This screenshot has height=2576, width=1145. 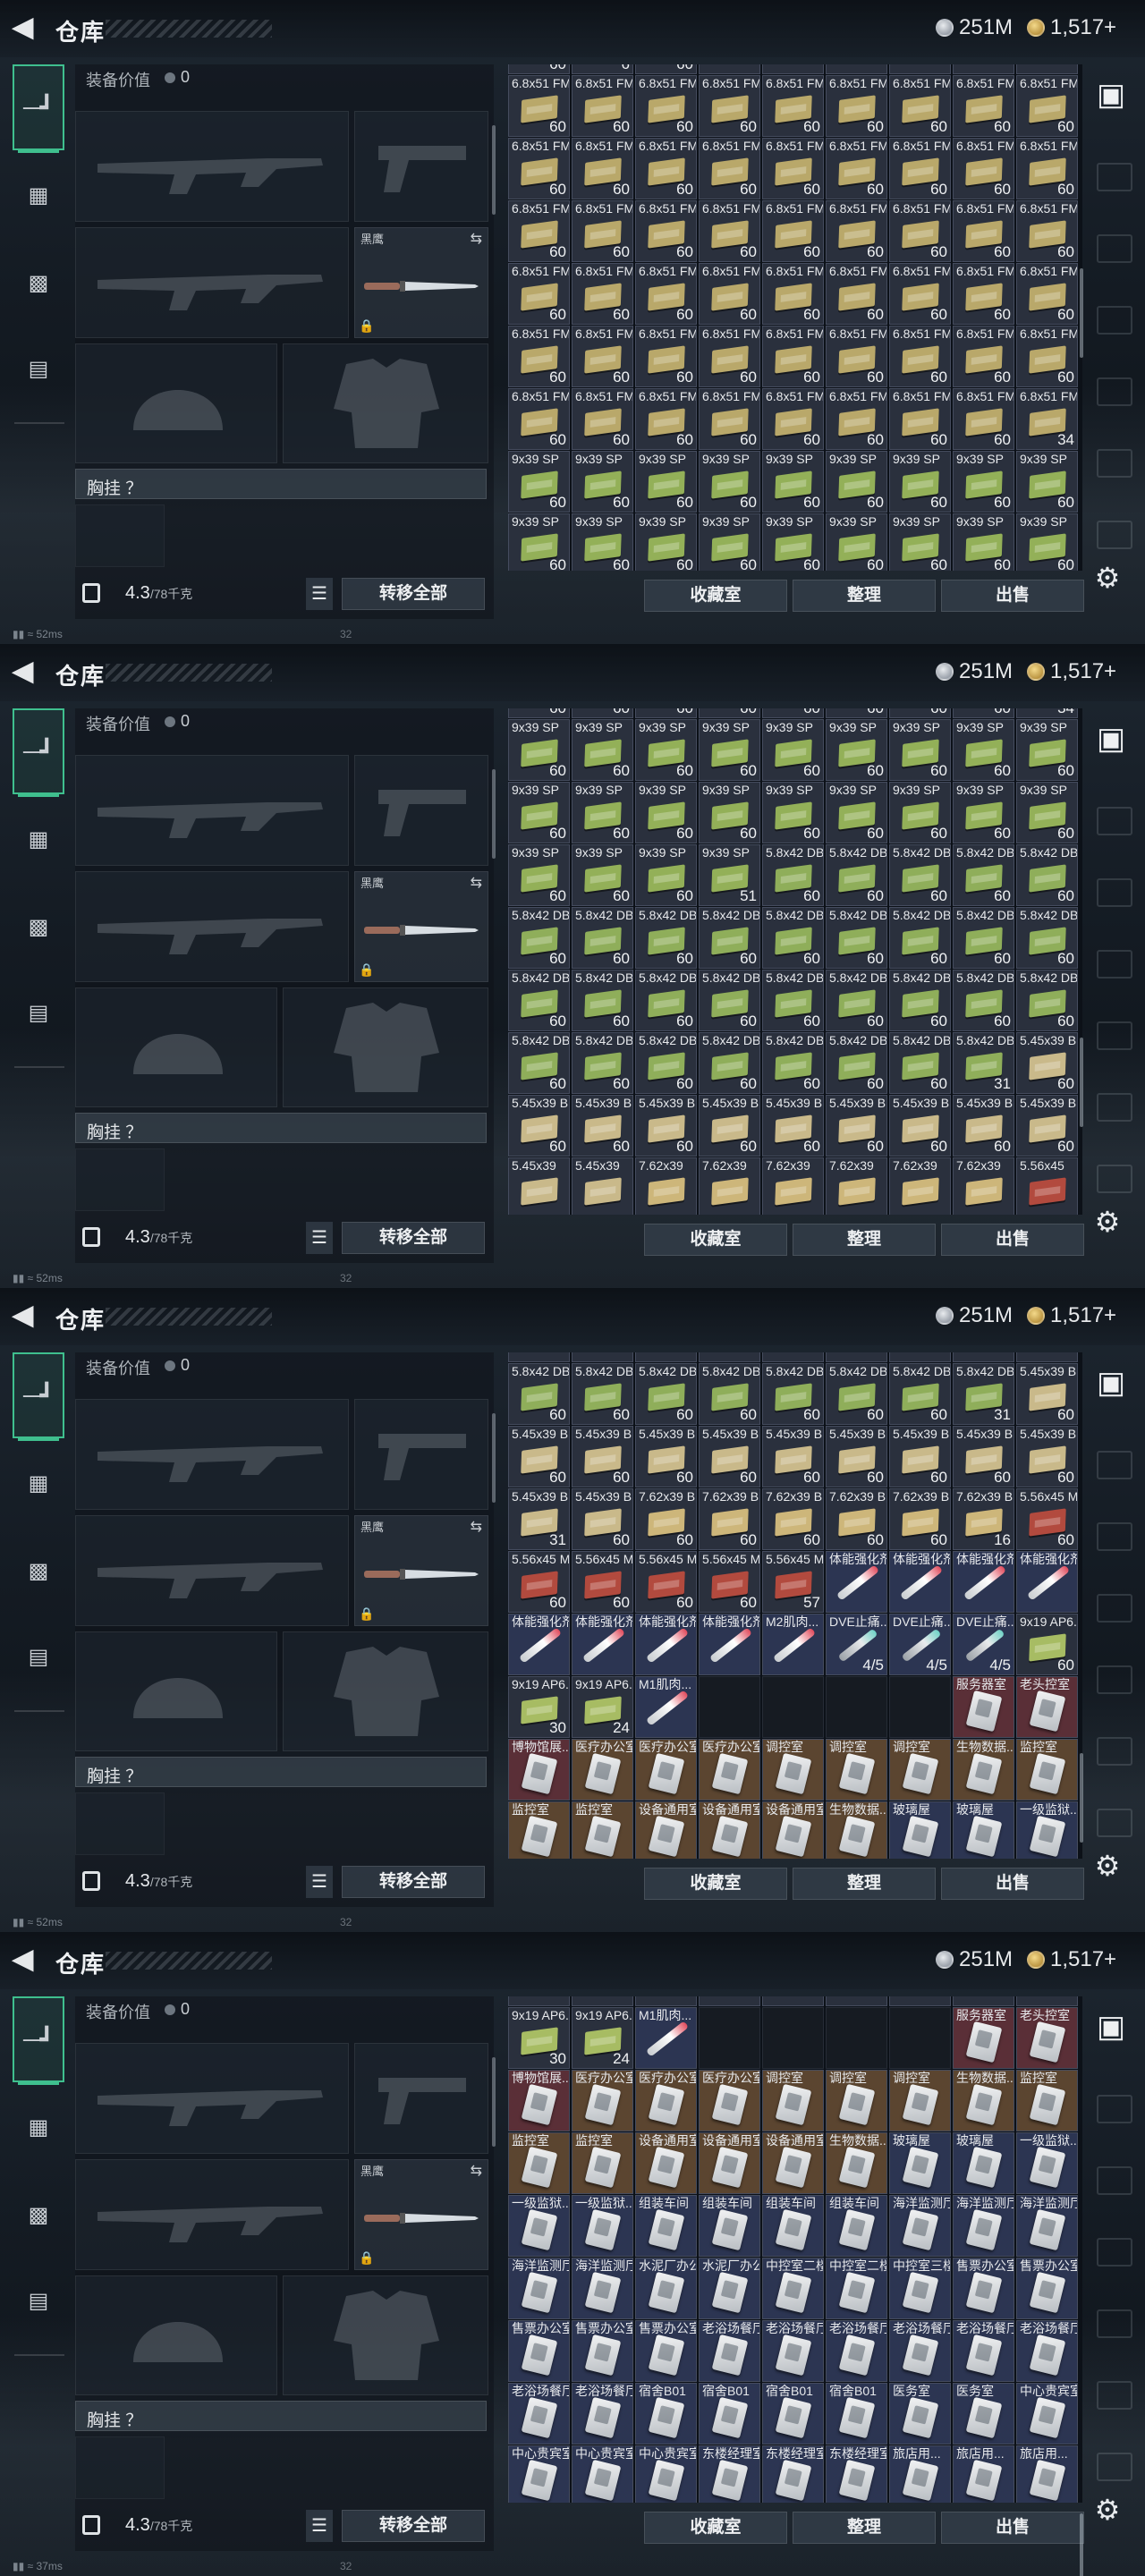 What do you see at coordinates (1071, 1315) in the screenshot?
I see `gold-currency: 1,517+` at bounding box center [1071, 1315].